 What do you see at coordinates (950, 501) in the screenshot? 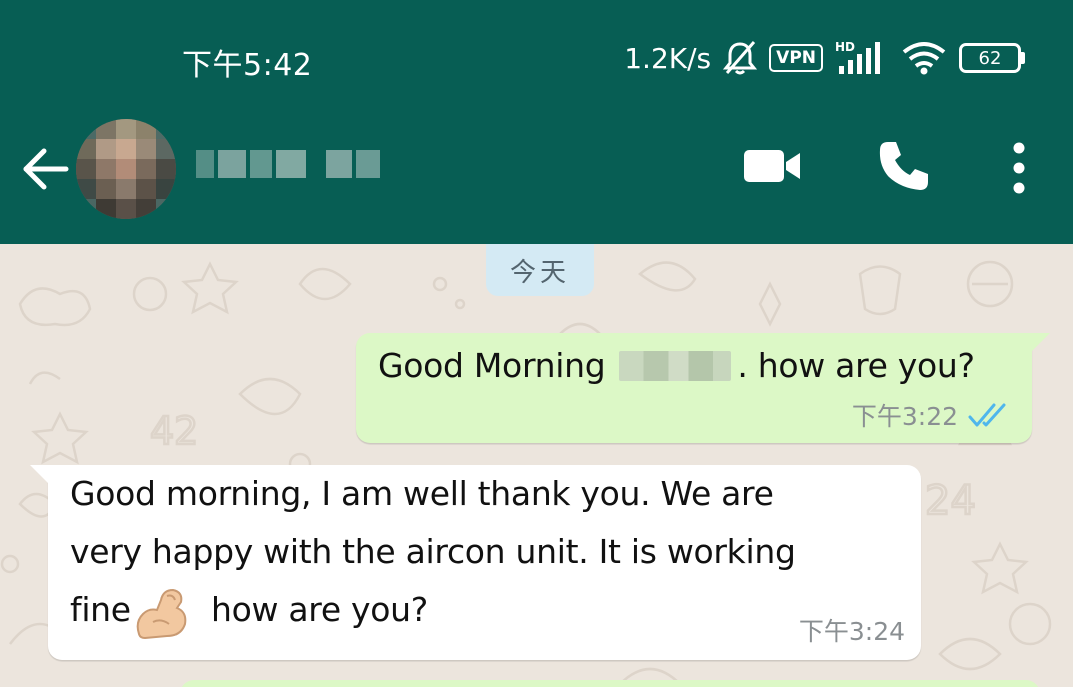
I see `svg-text: 24` at bounding box center [950, 501].